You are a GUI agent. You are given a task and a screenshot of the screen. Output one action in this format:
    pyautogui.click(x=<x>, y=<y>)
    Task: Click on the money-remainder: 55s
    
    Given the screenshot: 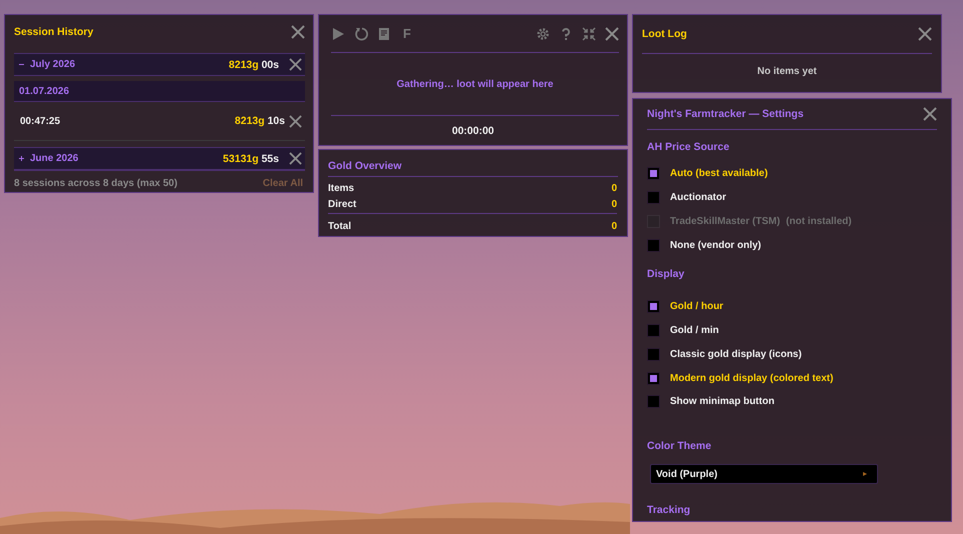 What is the action you would take?
    pyautogui.click(x=270, y=158)
    